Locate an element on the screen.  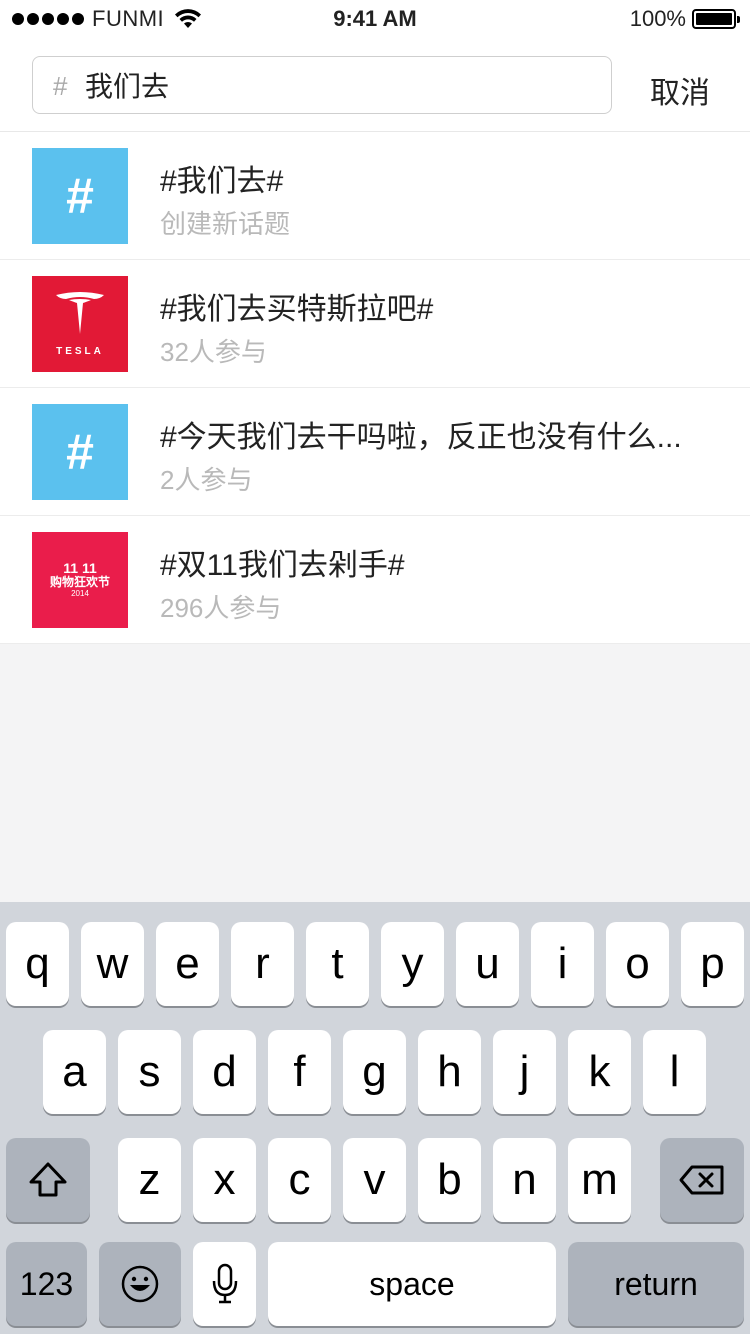
tesla-logo-icon is located at coordinates (80, 312).